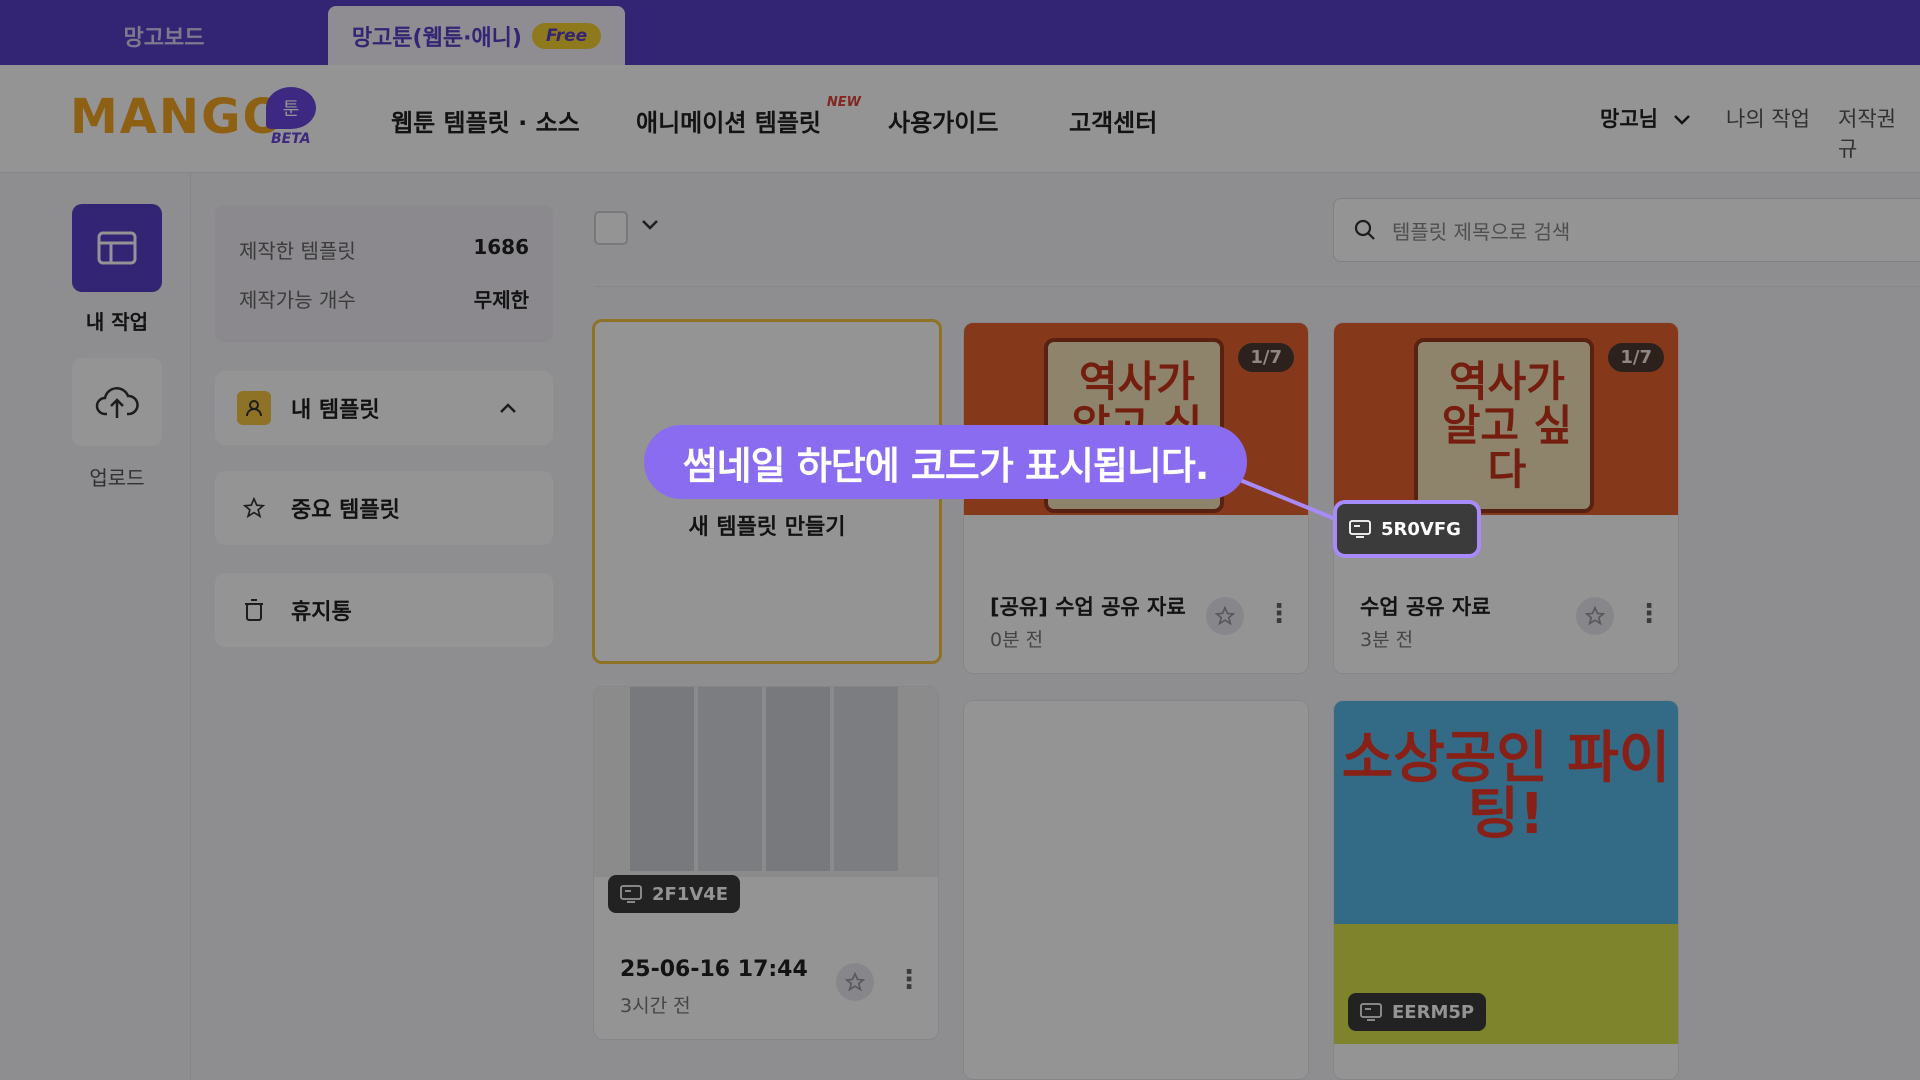 The width and height of the screenshot is (1920, 1080). I want to click on highlighted-code-badge: 5R0VFG, so click(1407, 529).